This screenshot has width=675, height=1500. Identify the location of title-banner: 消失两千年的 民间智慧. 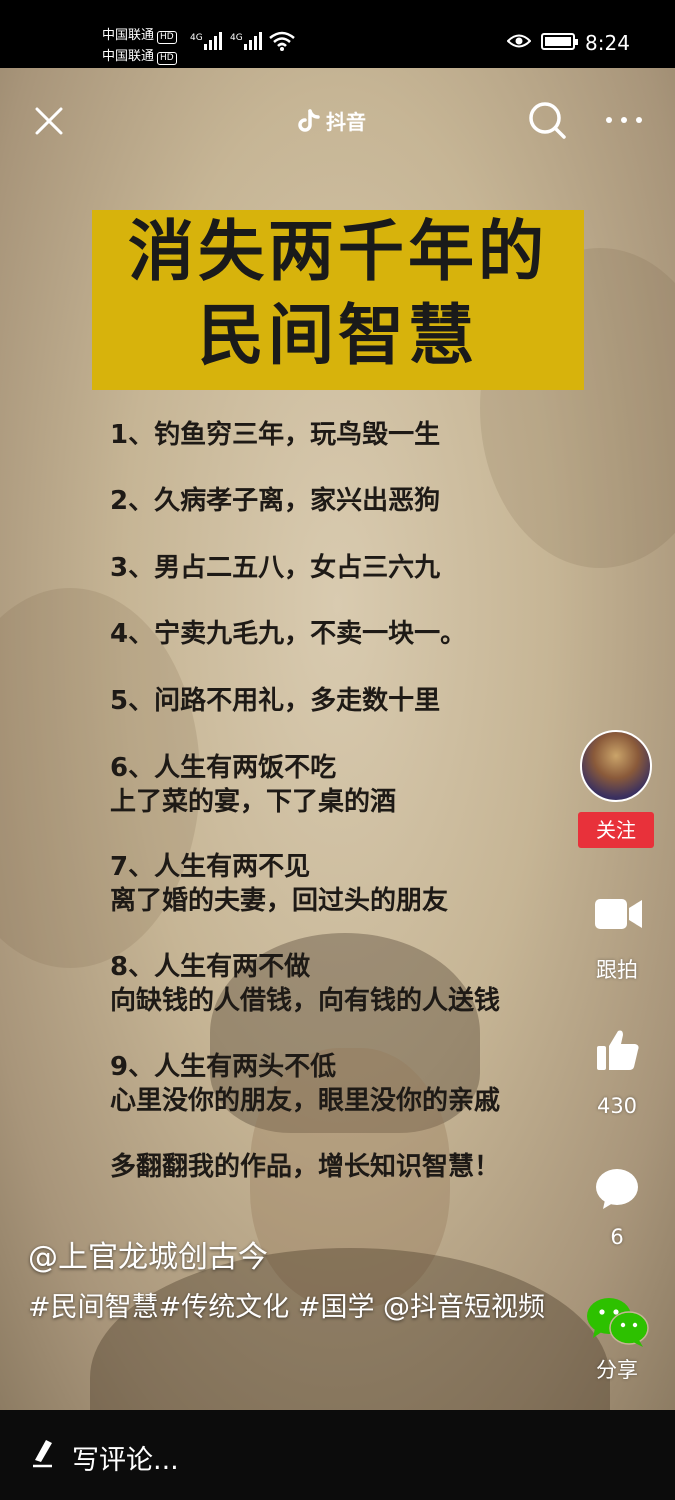
(338, 300).